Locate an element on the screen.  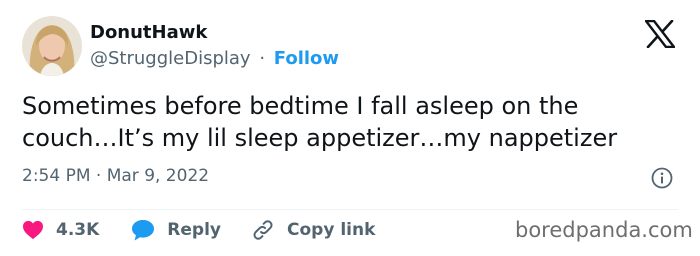
reply-label: Reply is located at coordinates (194, 230).